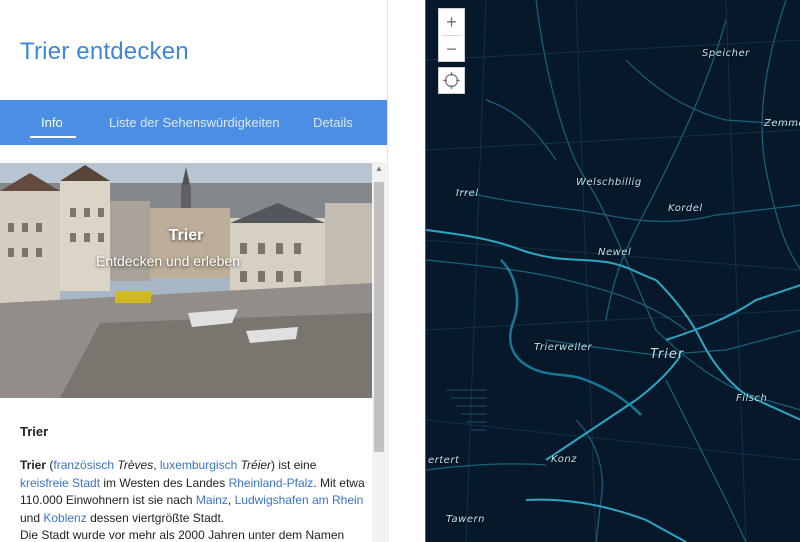 Image resolution: width=800 pixels, height=542 pixels. Describe the element at coordinates (186, 235) in the screenshot. I see `hero-title: Trier` at that location.